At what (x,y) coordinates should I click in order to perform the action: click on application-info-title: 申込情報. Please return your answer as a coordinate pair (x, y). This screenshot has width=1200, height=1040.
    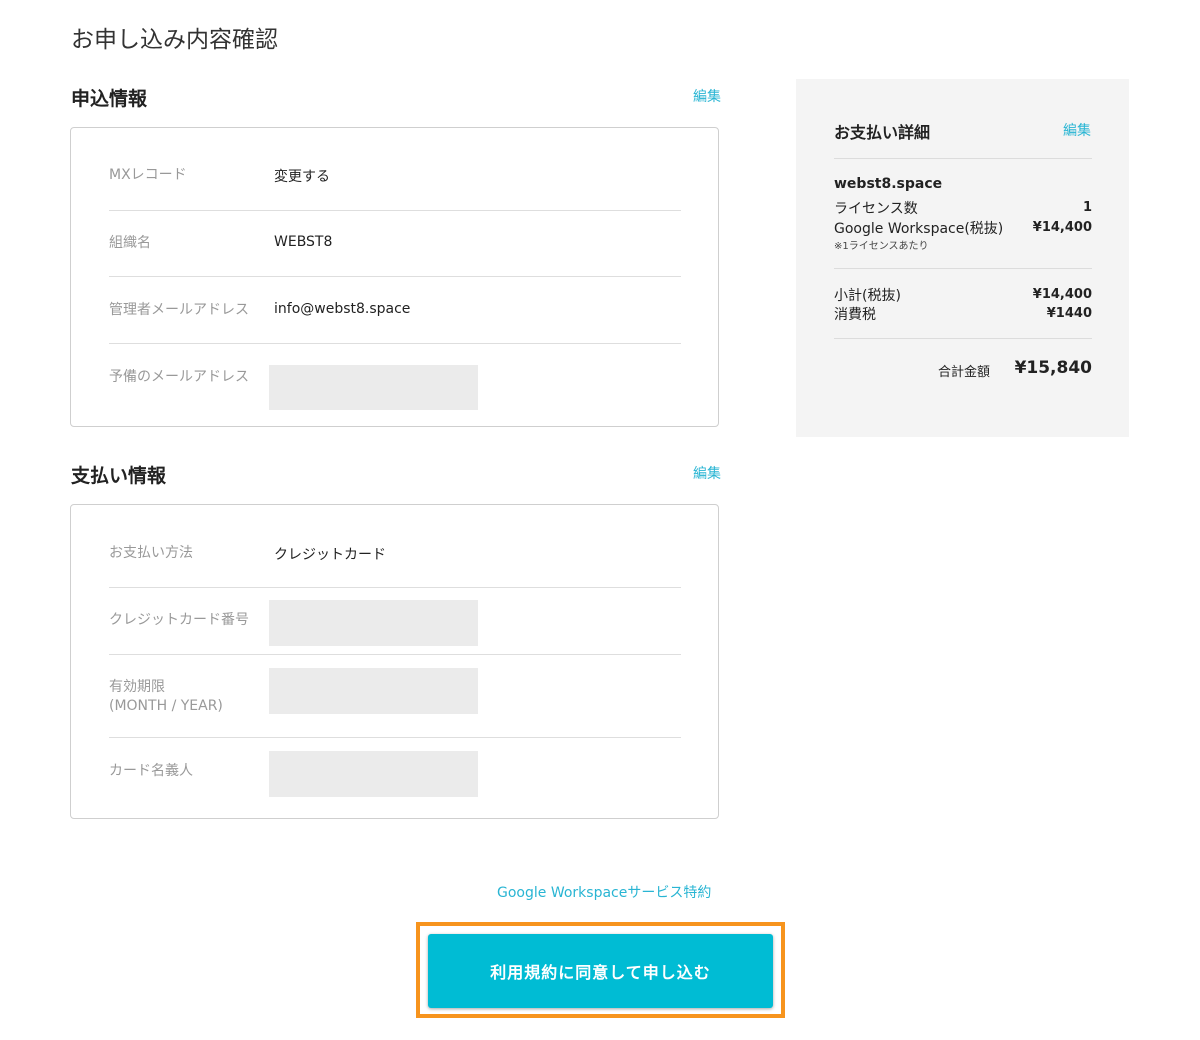
    Looking at the image, I should click on (109, 99).